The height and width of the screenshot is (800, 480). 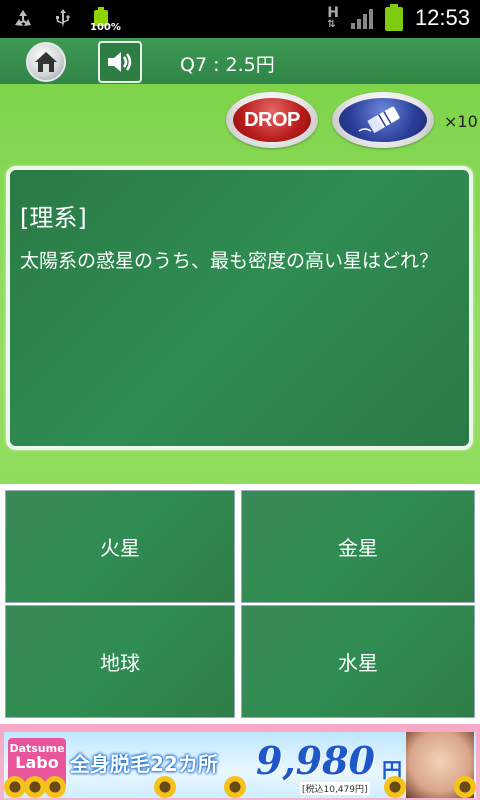 What do you see at coordinates (358, 546) in the screenshot?
I see `answer-button-2: 金星` at bounding box center [358, 546].